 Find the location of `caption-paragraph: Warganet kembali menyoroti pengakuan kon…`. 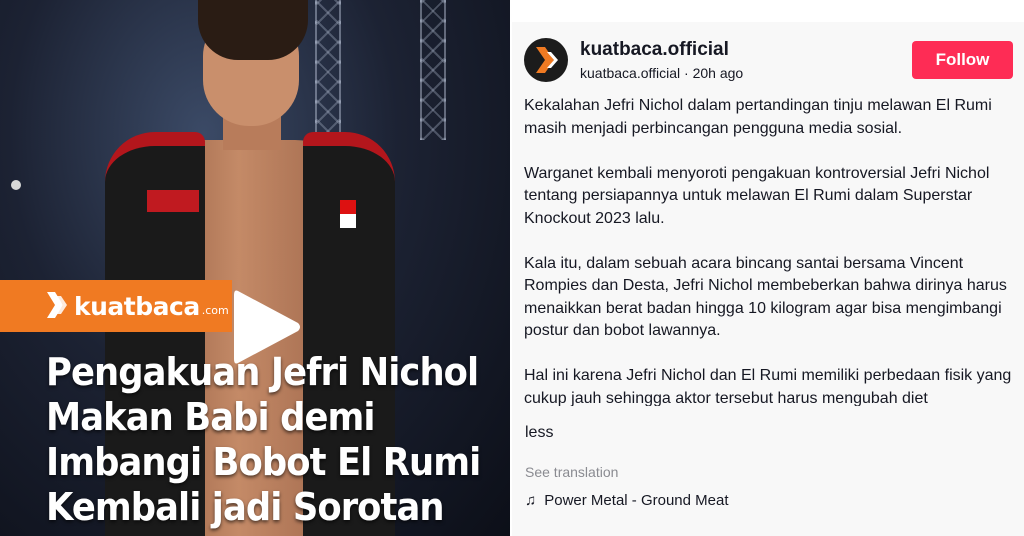

caption-paragraph: Warganet kembali menyoroti pengakuan kon… is located at coordinates (757, 195).